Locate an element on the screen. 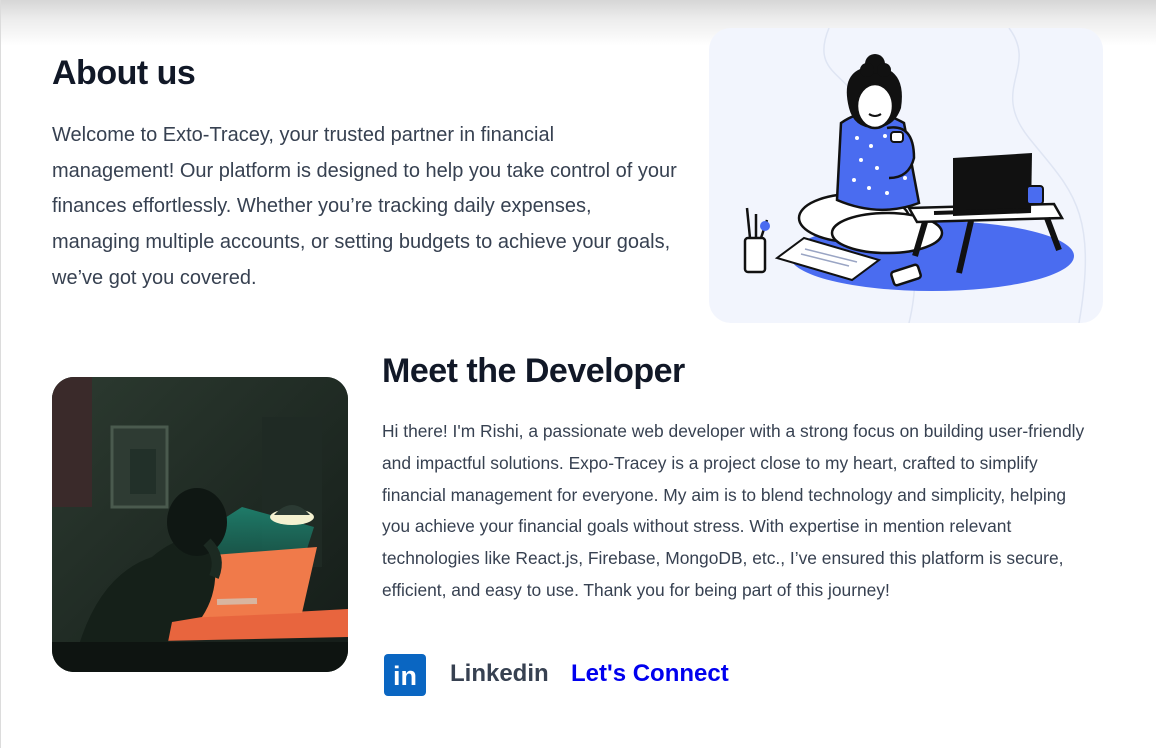  lets-connect-link: Let's Connect is located at coordinates (650, 674).